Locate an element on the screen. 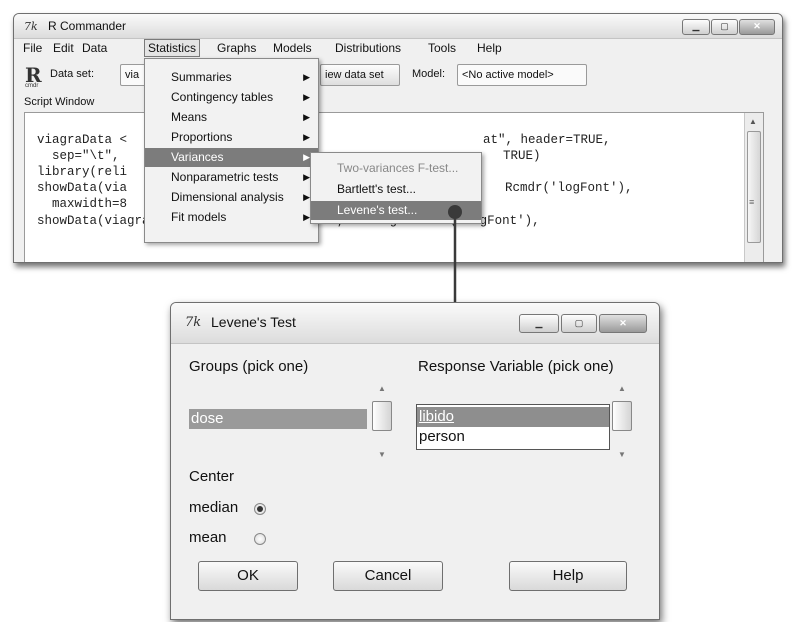 The height and width of the screenshot is (622, 797). response-scrollbar: ▲ ▼ is located at coordinates (622, 424).